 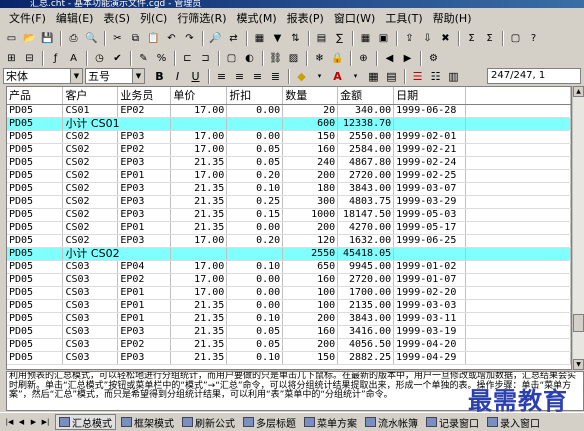 I want to click on menu-item: 帮助(H), so click(x=452, y=18).